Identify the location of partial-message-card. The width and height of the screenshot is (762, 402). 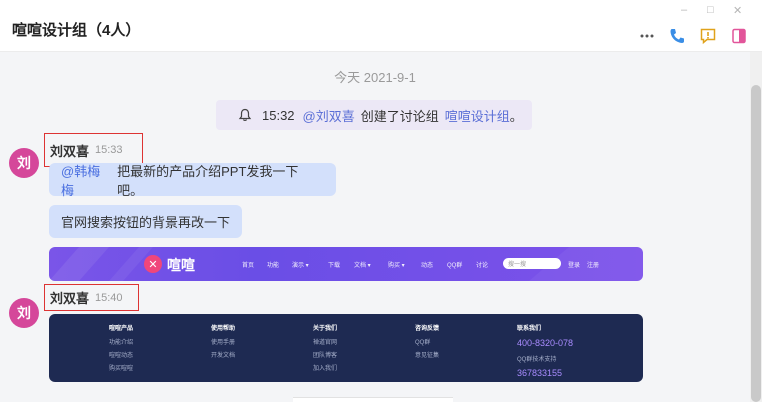
(373, 399).